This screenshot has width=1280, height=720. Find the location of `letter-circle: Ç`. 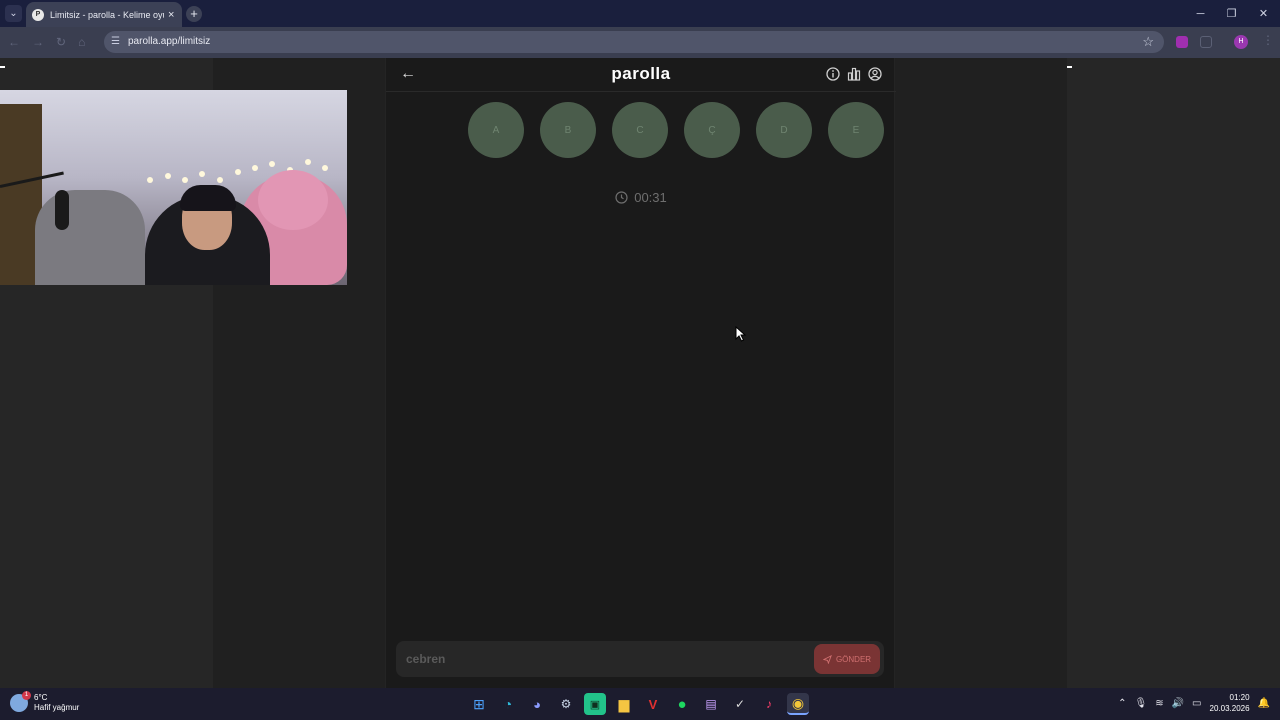

letter-circle: Ç is located at coordinates (712, 130).